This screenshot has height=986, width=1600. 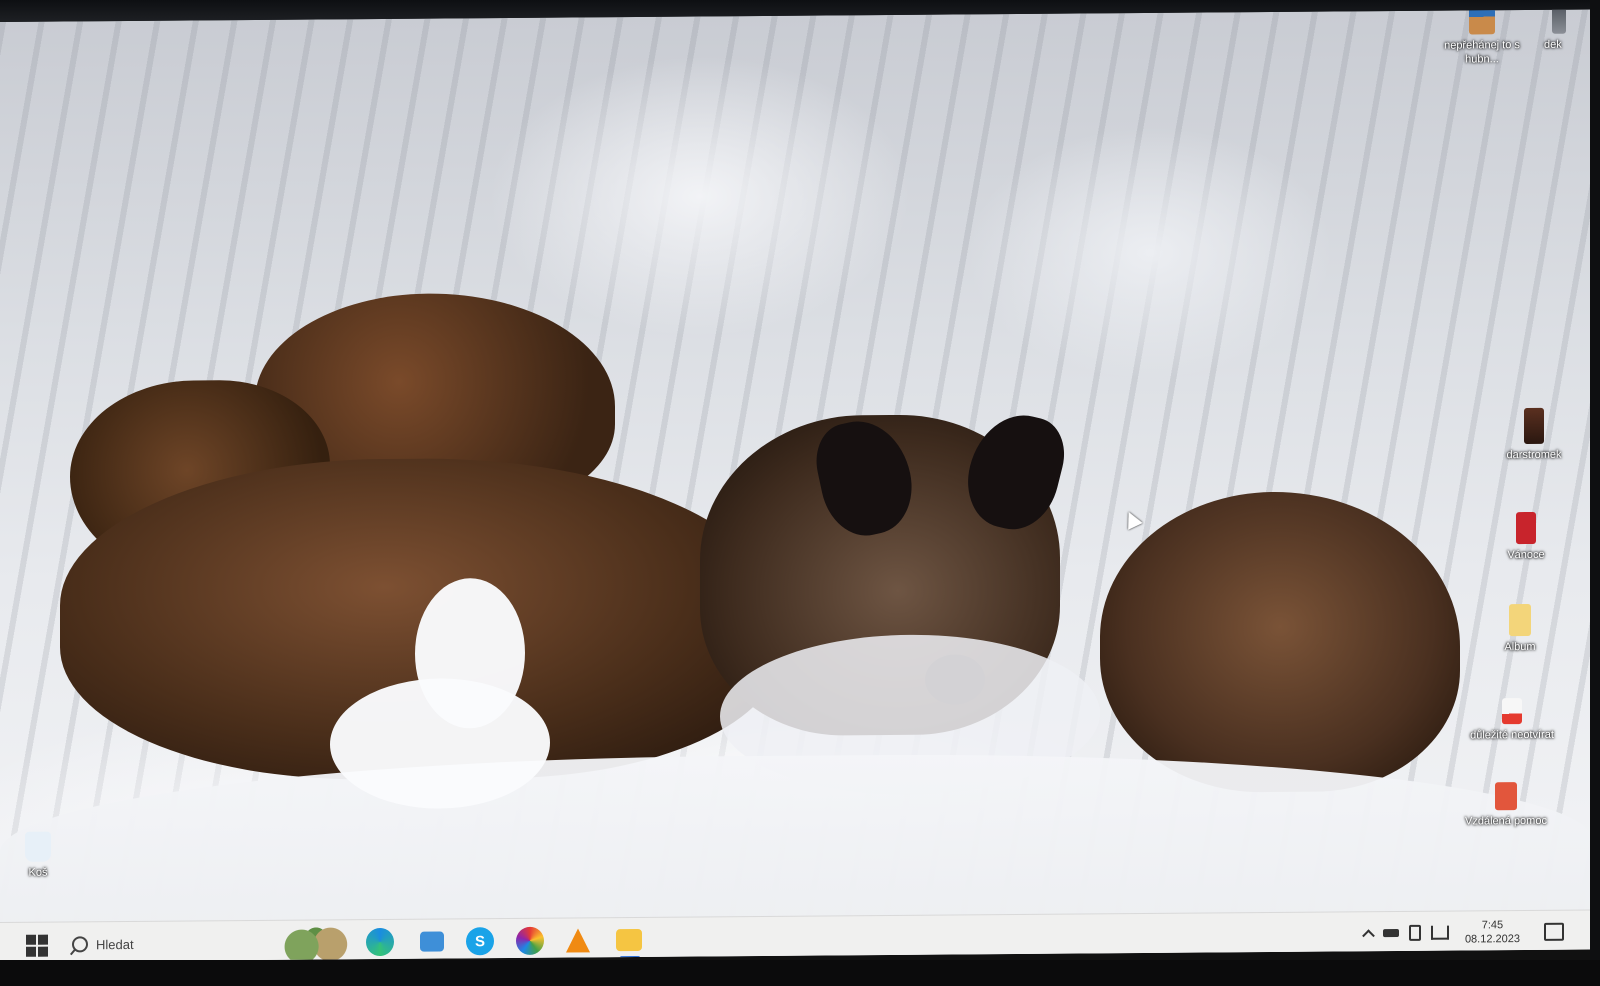 I want to click on desktop-icon-dulezite-neotvirat: důležité neotvírat, so click(x=1512, y=720).